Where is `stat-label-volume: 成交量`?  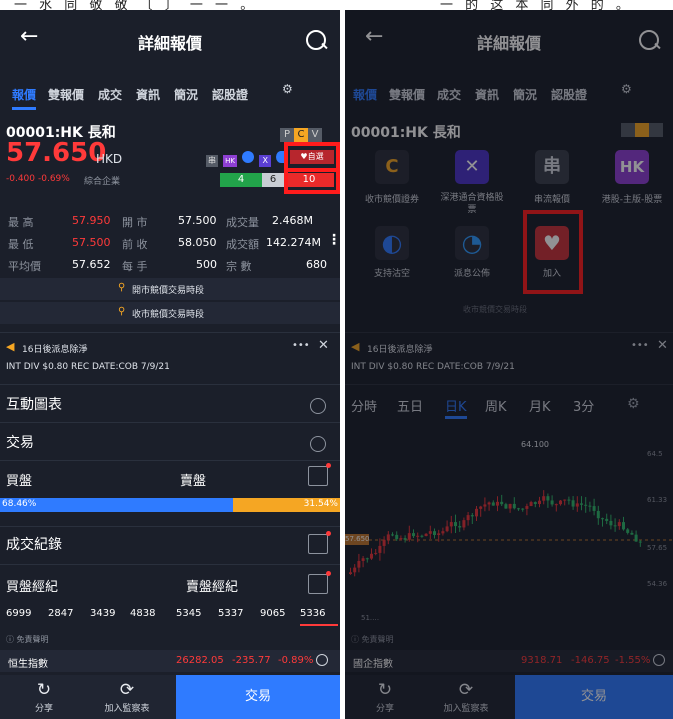
stat-label-volume: 成交量 is located at coordinates (242, 222).